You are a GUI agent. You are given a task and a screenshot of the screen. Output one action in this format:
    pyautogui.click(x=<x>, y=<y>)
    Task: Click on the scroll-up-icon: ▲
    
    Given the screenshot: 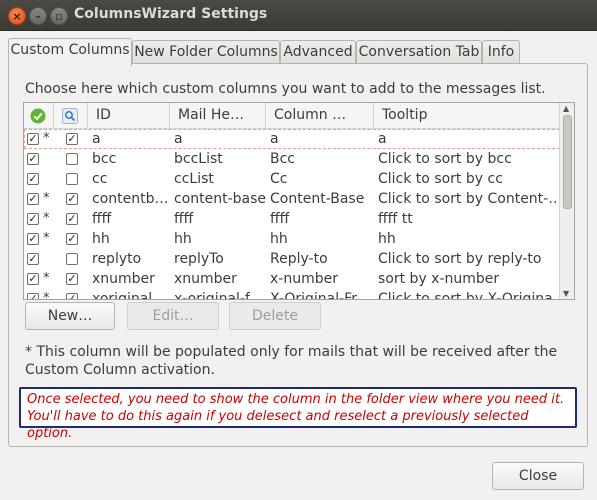 What is the action you would take?
    pyautogui.click(x=566, y=108)
    